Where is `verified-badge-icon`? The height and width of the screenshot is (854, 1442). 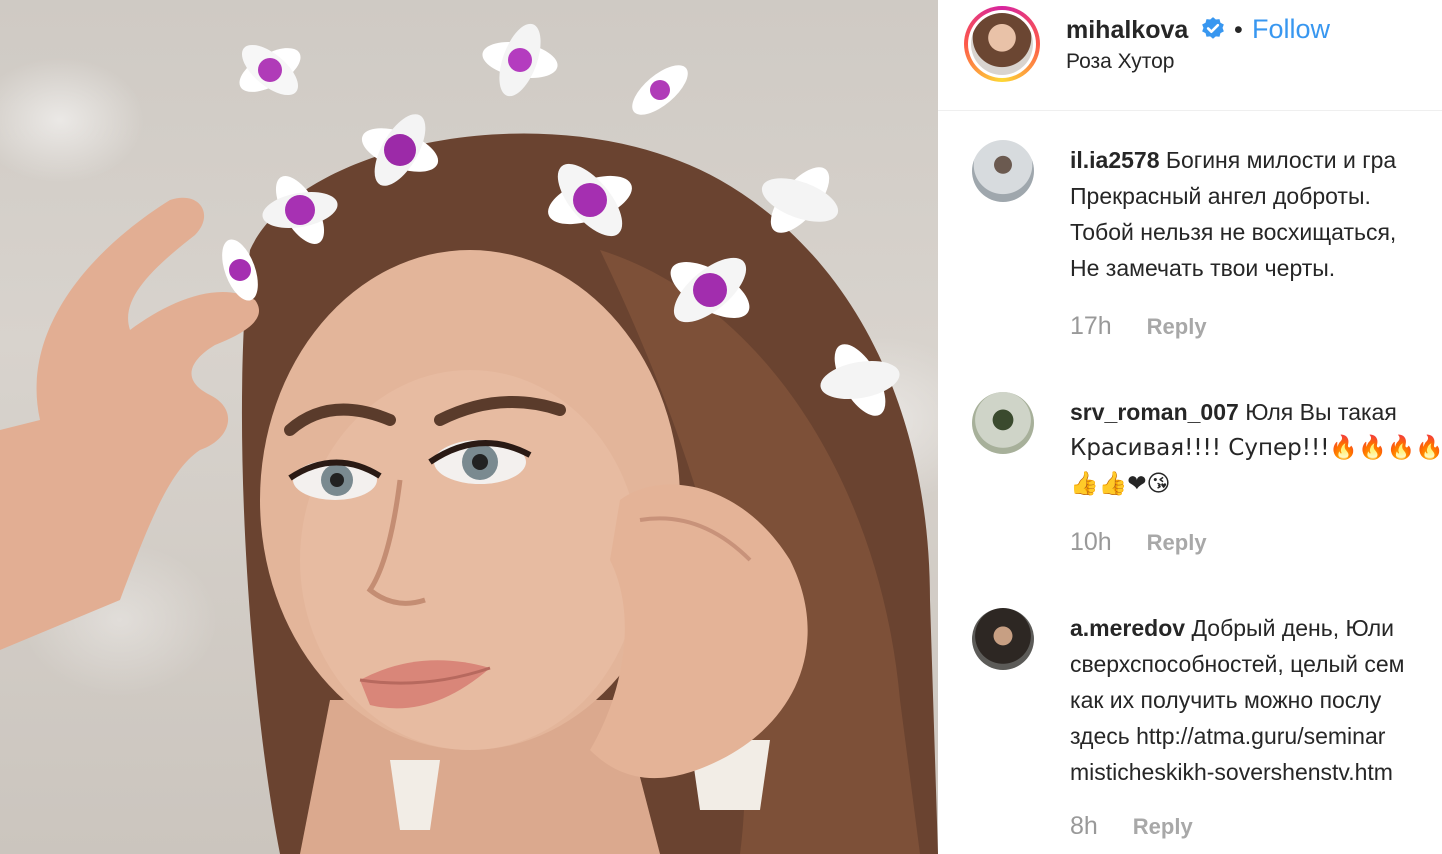
verified-badge-icon is located at coordinates (1213, 28).